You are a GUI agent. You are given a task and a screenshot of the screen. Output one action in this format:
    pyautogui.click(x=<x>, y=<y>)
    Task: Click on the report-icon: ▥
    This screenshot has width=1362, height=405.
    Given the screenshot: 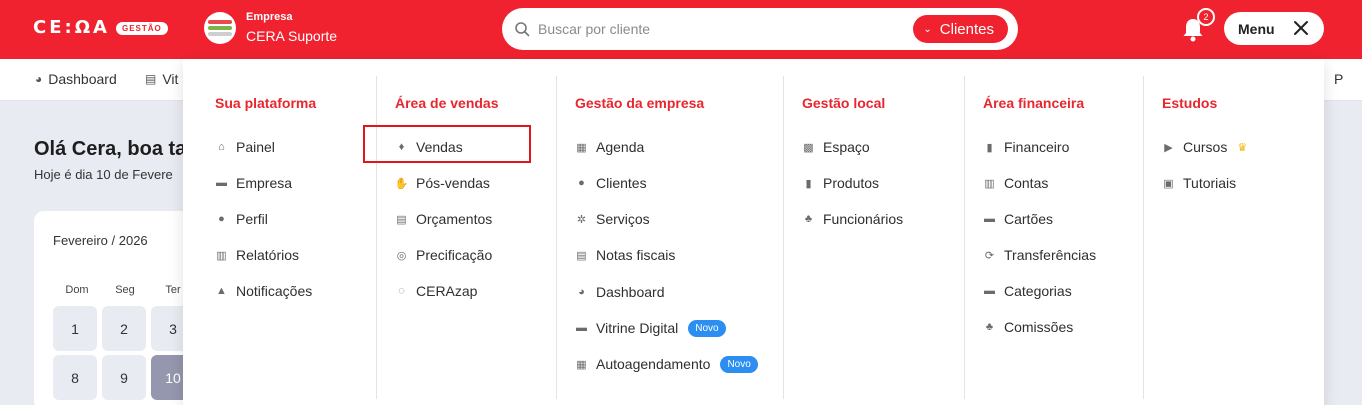 What is the action you would take?
    pyautogui.click(x=221, y=255)
    